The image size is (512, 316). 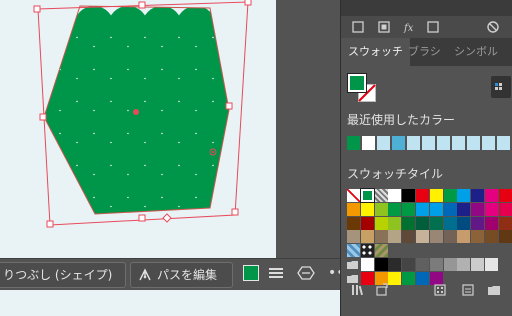 I want to click on align-icon, so click(x=276, y=273).